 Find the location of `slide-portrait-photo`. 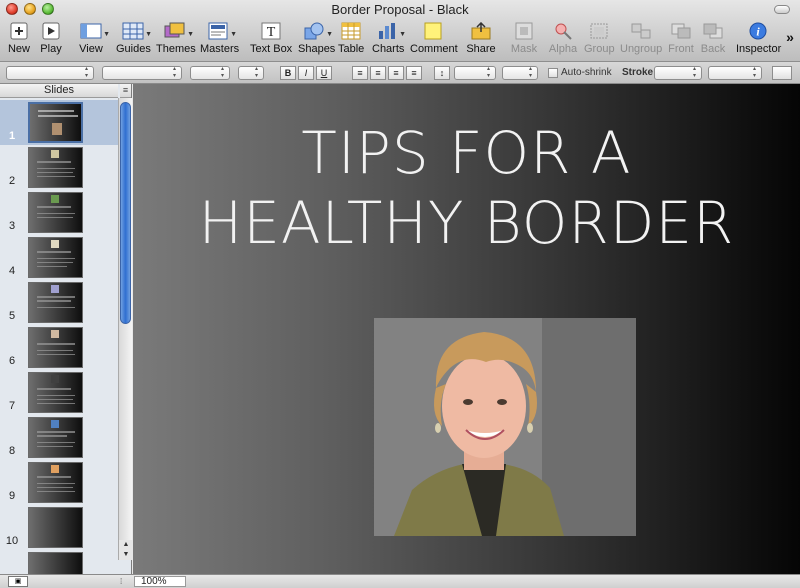

slide-portrait-photo is located at coordinates (505, 427).